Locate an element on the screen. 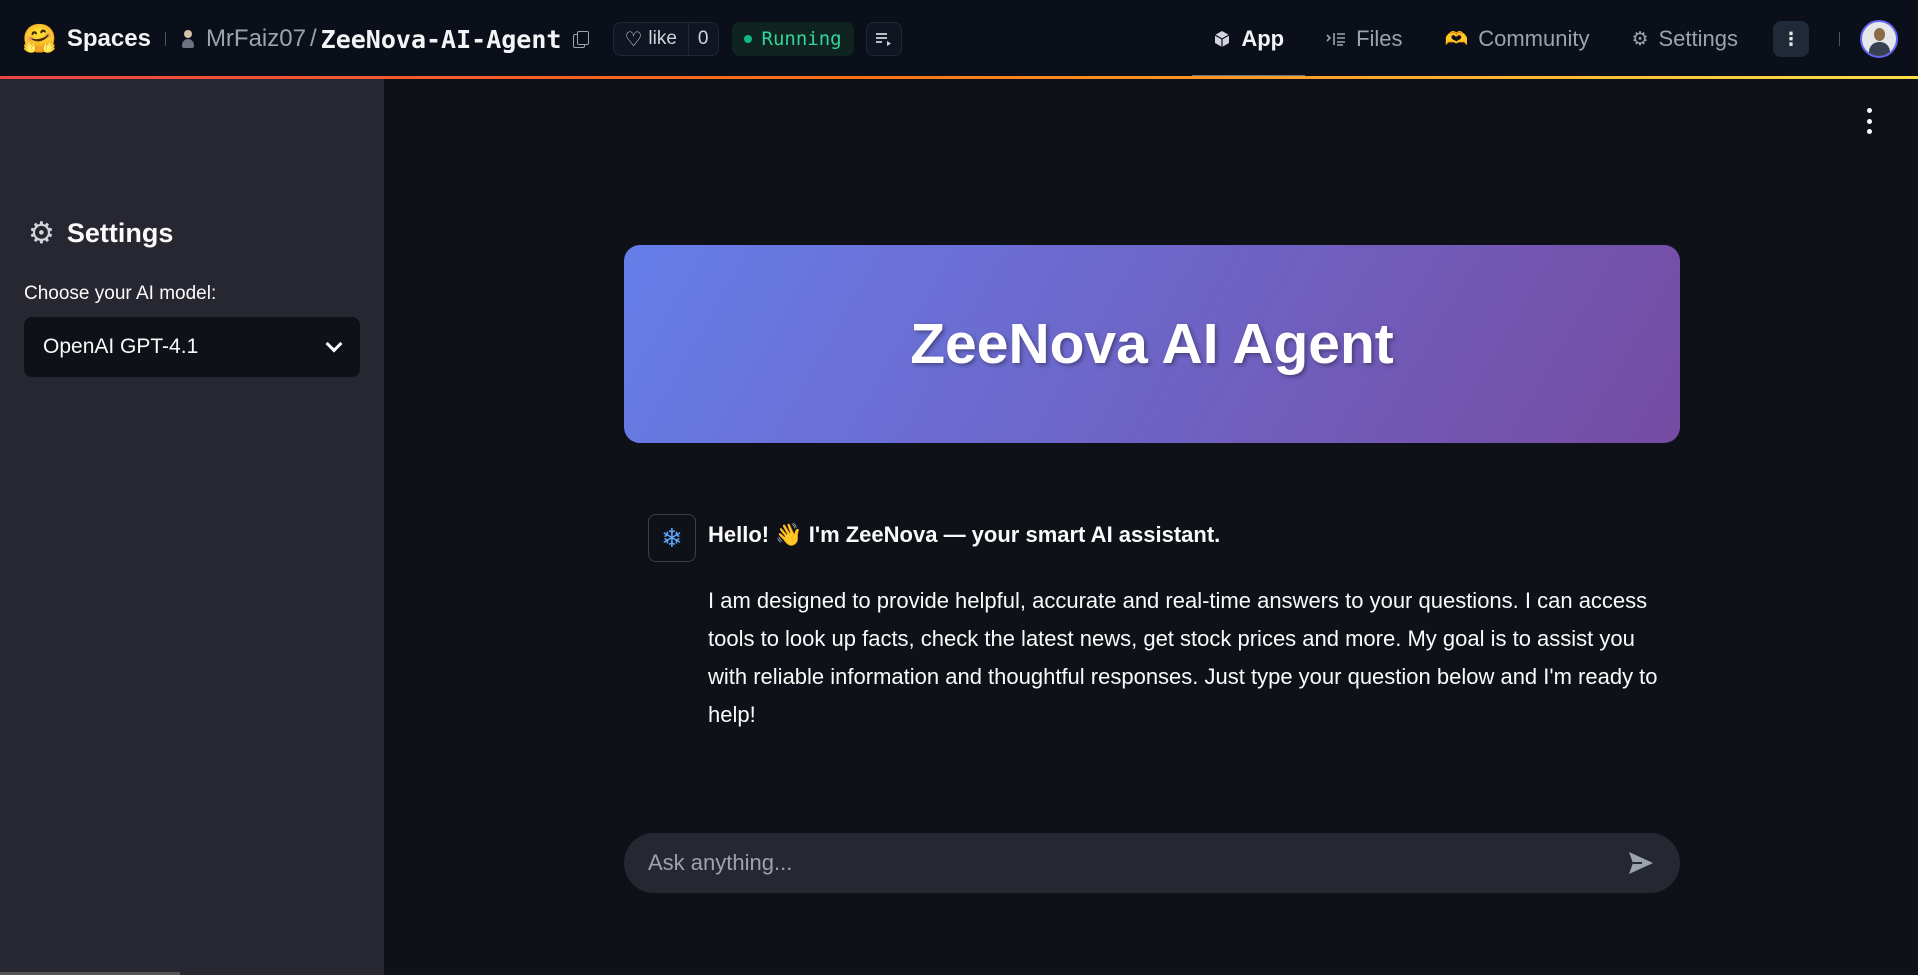  hugging-face-logo-icon: 🤗 is located at coordinates (39, 39).